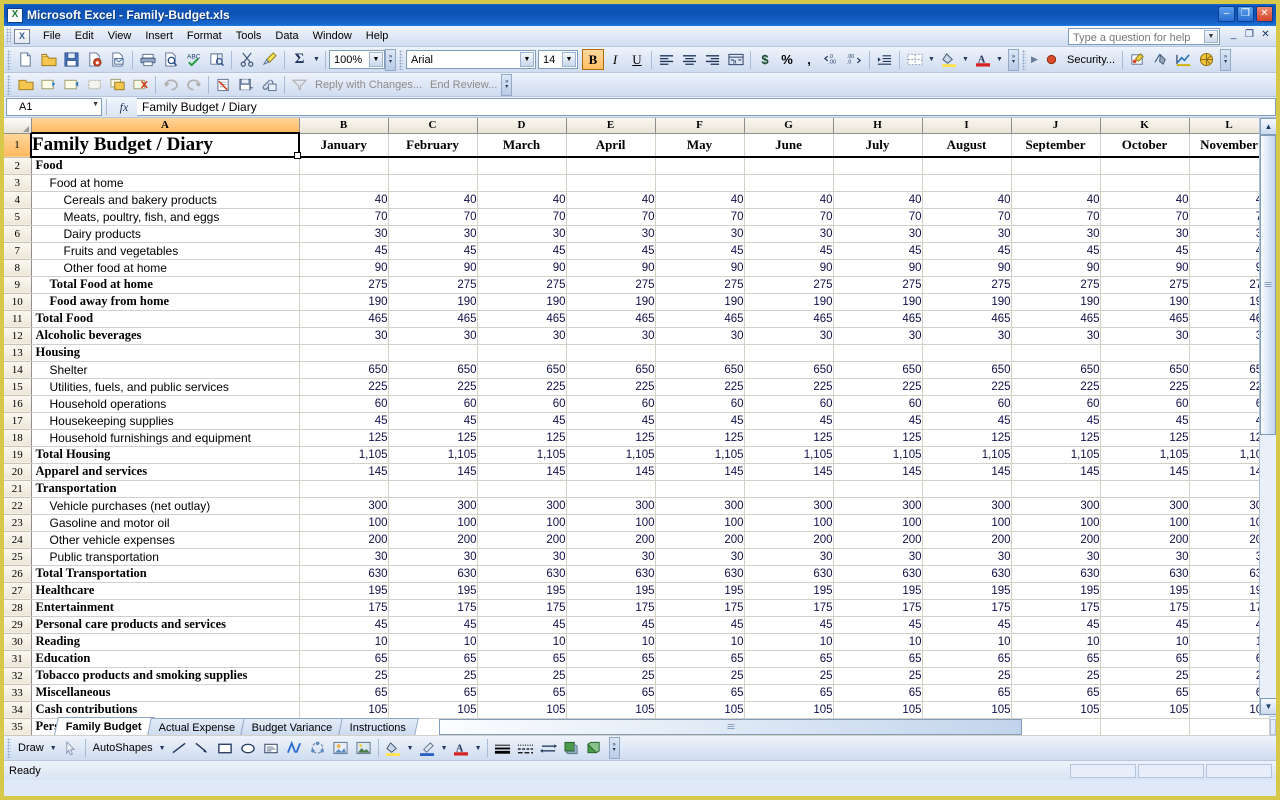 This screenshot has width=1280, height=800. I want to click on arrow-style-icon, so click(548, 748).